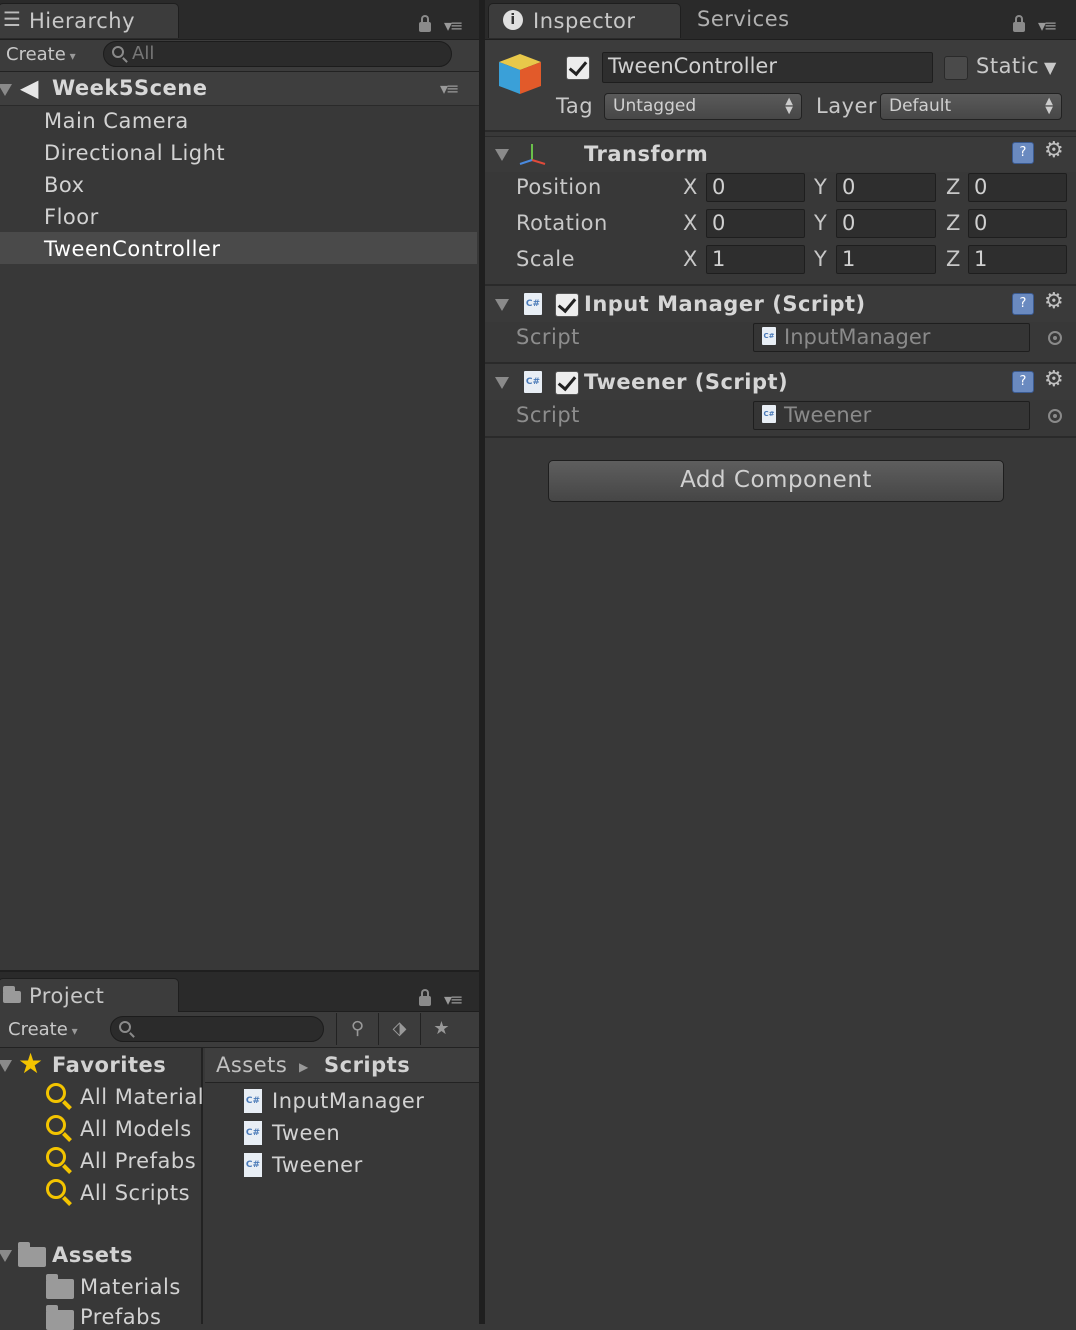  What do you see at coordinates (130, 88) in the screenshot?
I see `scene-name: Week5Scene` at bounding box center [130, 88].